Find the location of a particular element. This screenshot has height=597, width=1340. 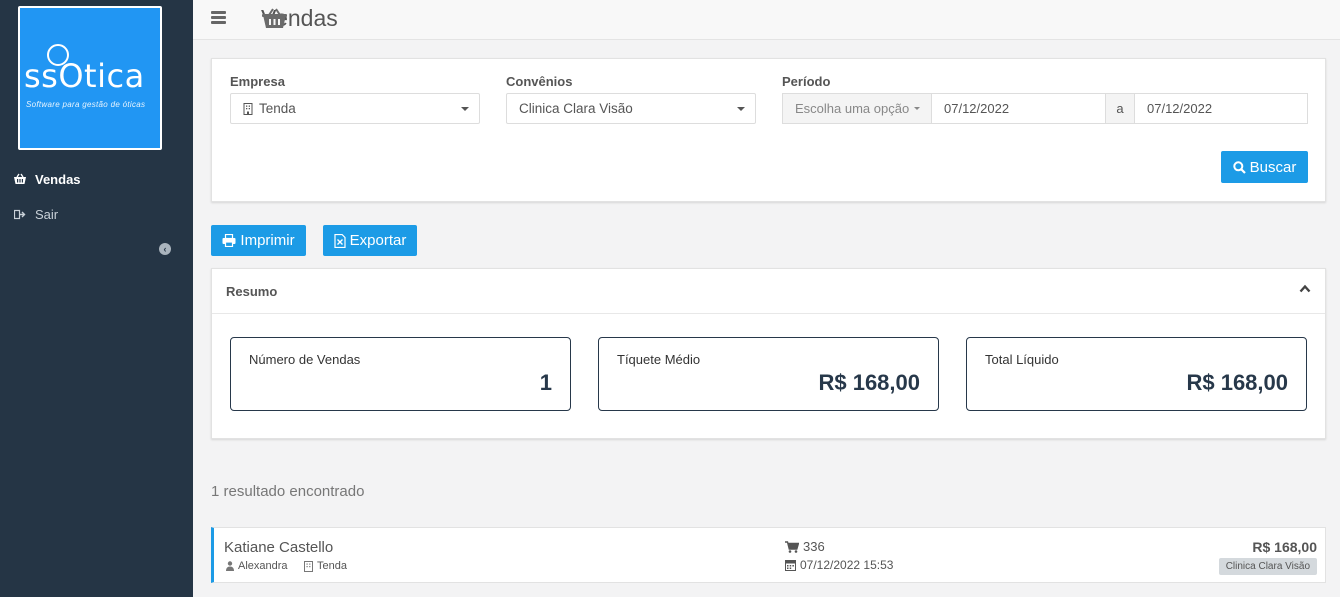

agreement-tag: Clinica Clara Visão is located at coordinates (1267, 566).